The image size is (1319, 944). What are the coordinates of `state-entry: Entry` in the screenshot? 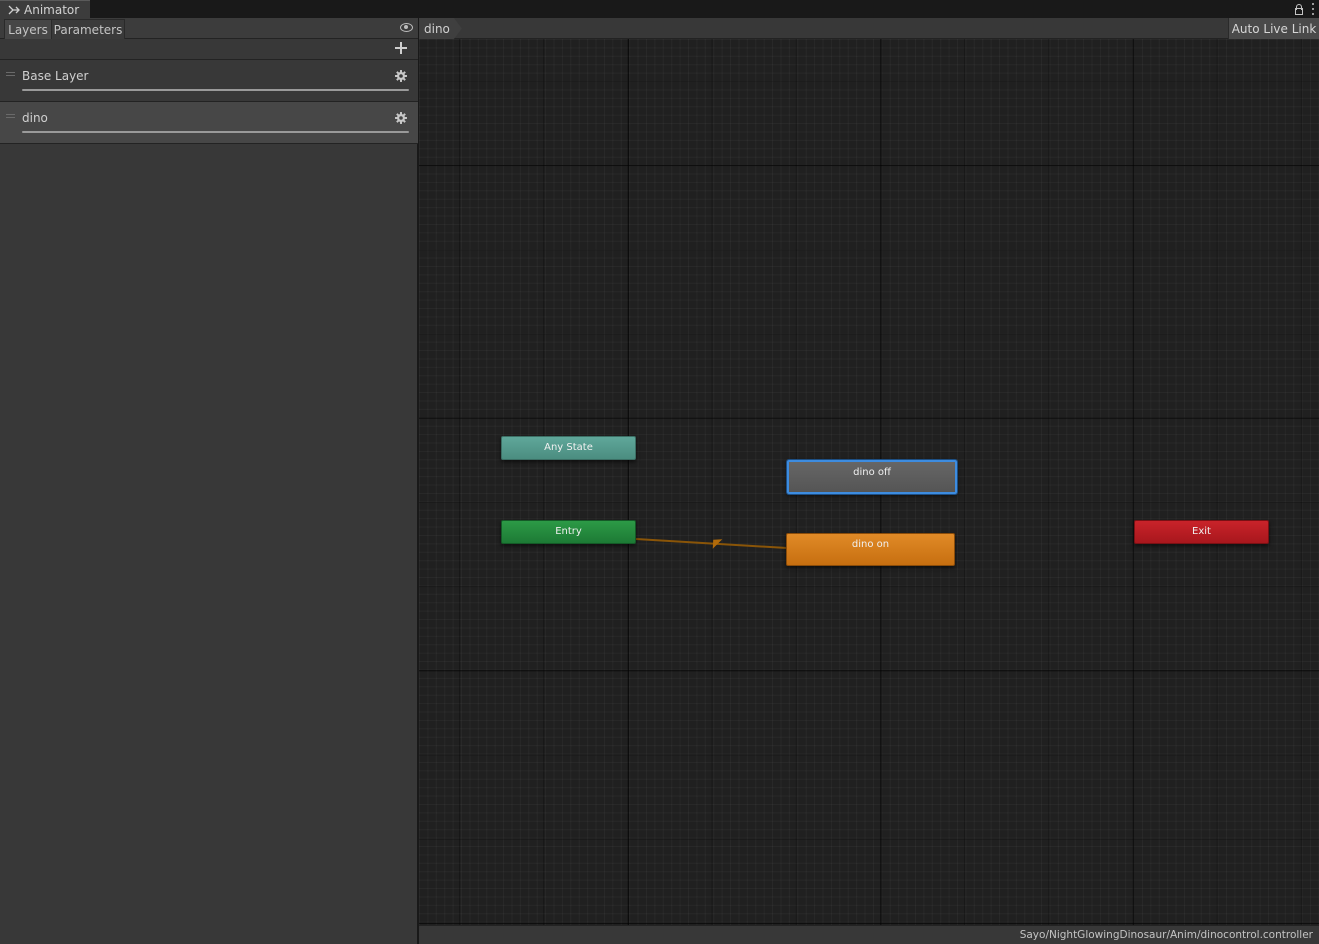 It's located at (568, 532).